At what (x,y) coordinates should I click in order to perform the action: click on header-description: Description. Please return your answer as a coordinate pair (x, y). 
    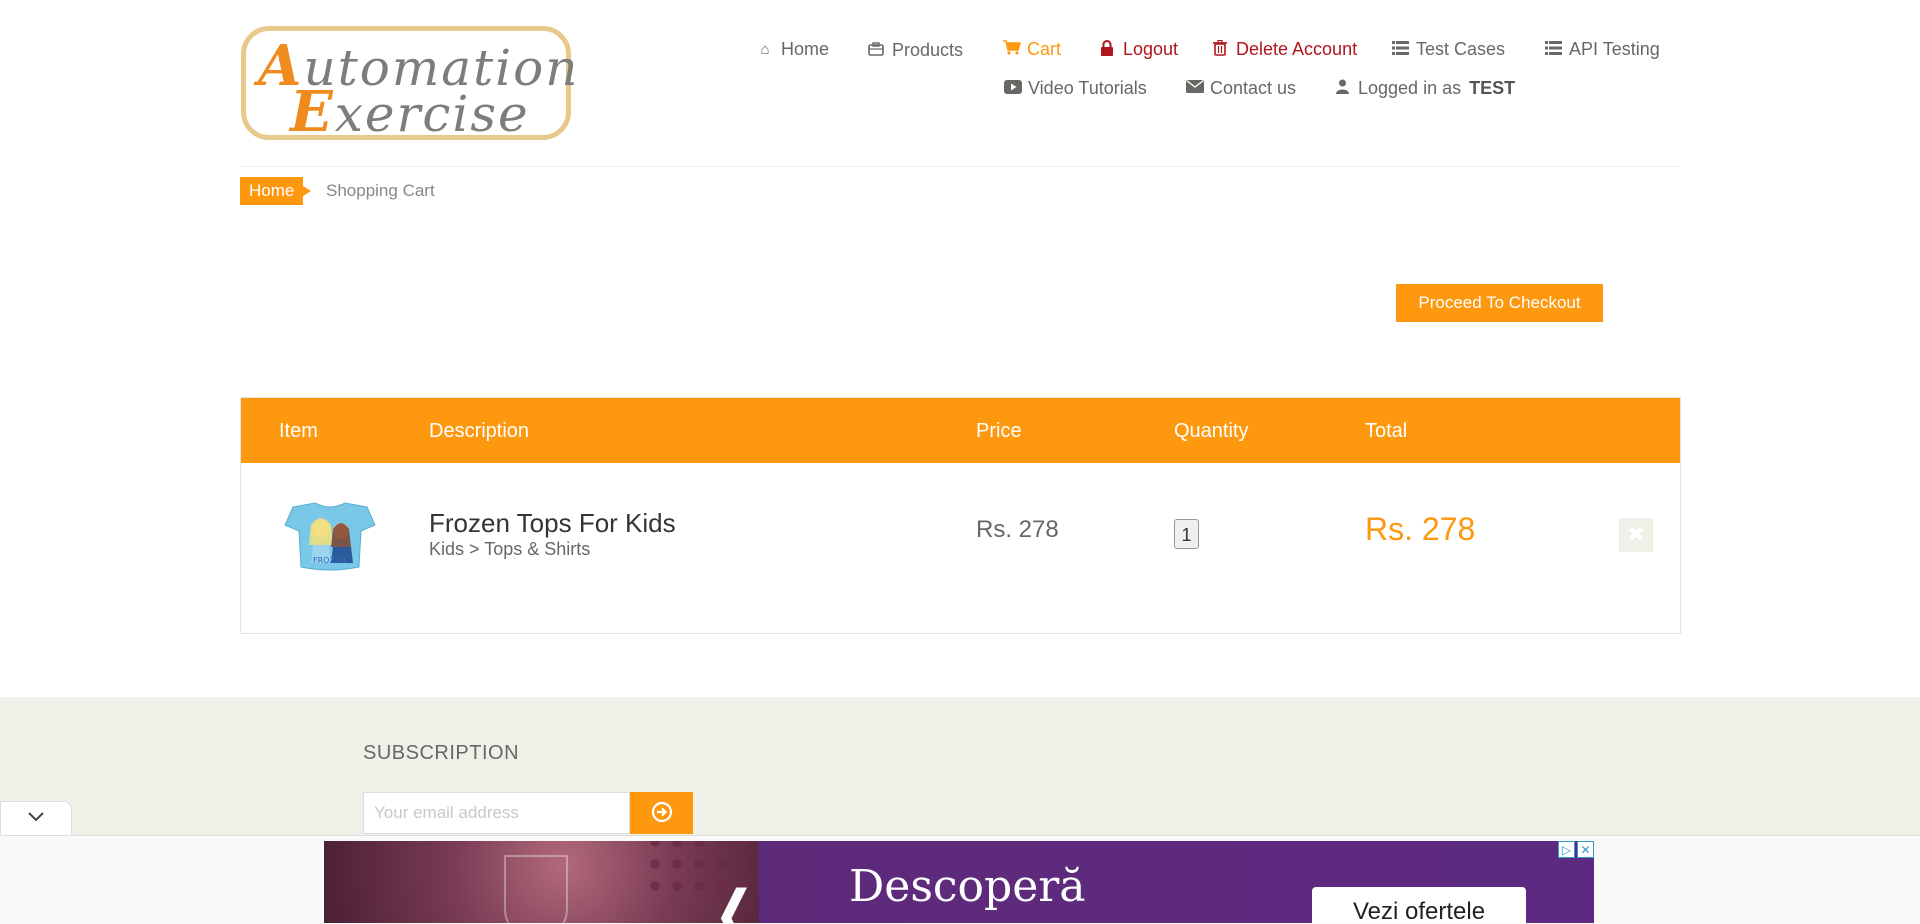
    Looking at the image, I should click on (479, 431).